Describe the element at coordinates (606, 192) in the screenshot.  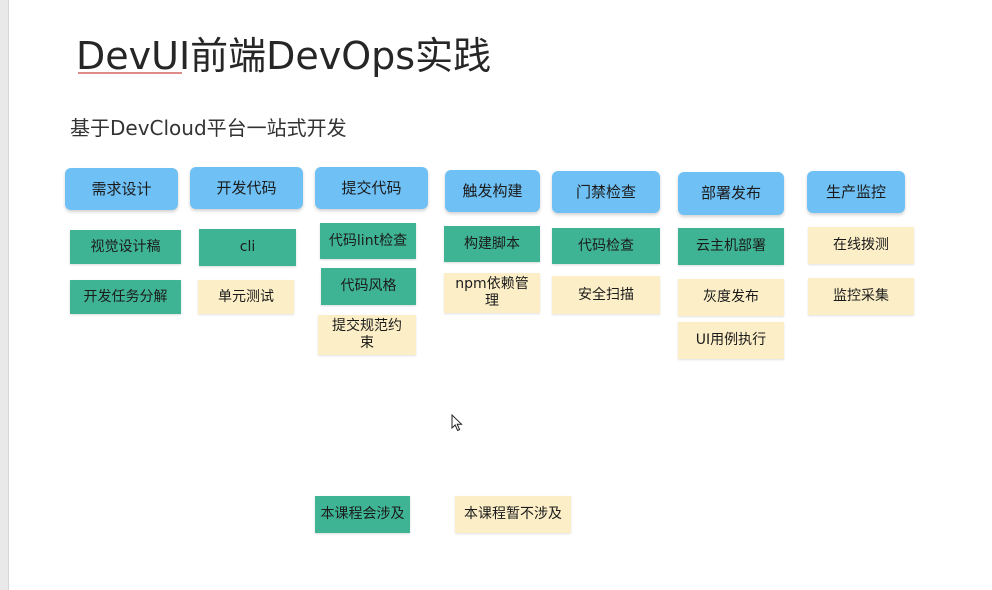
I see `stage-header-gate: 门禁检查` at that location.